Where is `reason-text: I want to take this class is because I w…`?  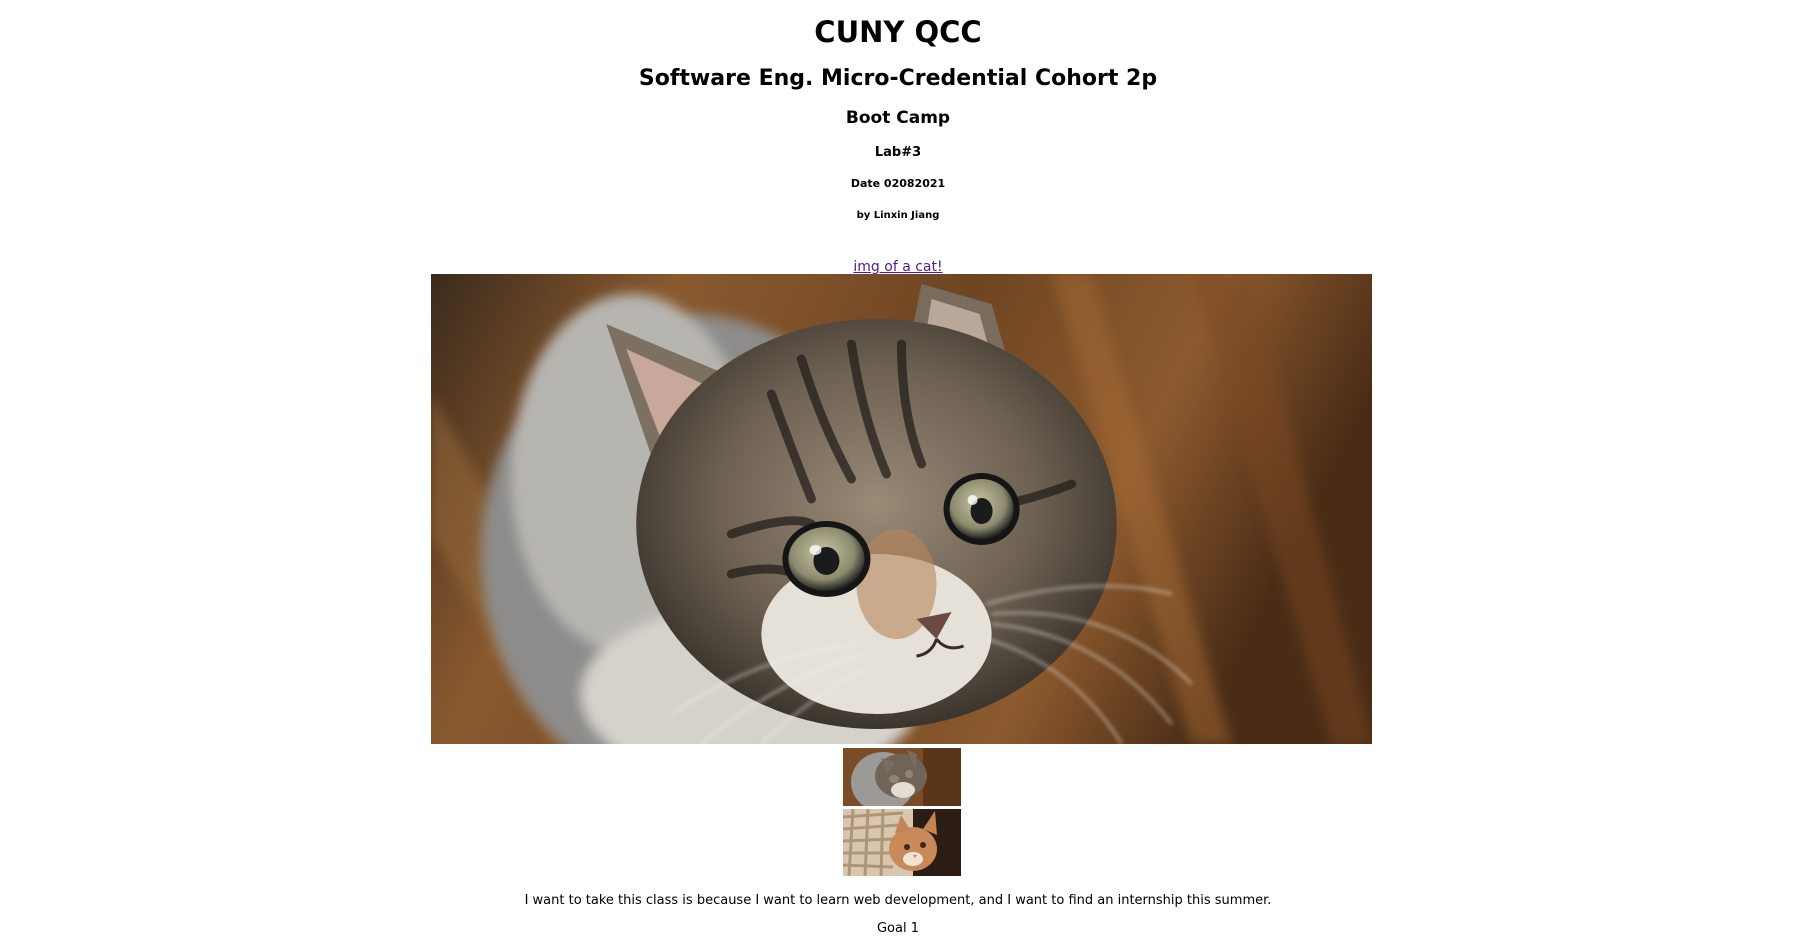
reason-text: I want to take this class is because I w… is located at coordinates (898, 900).